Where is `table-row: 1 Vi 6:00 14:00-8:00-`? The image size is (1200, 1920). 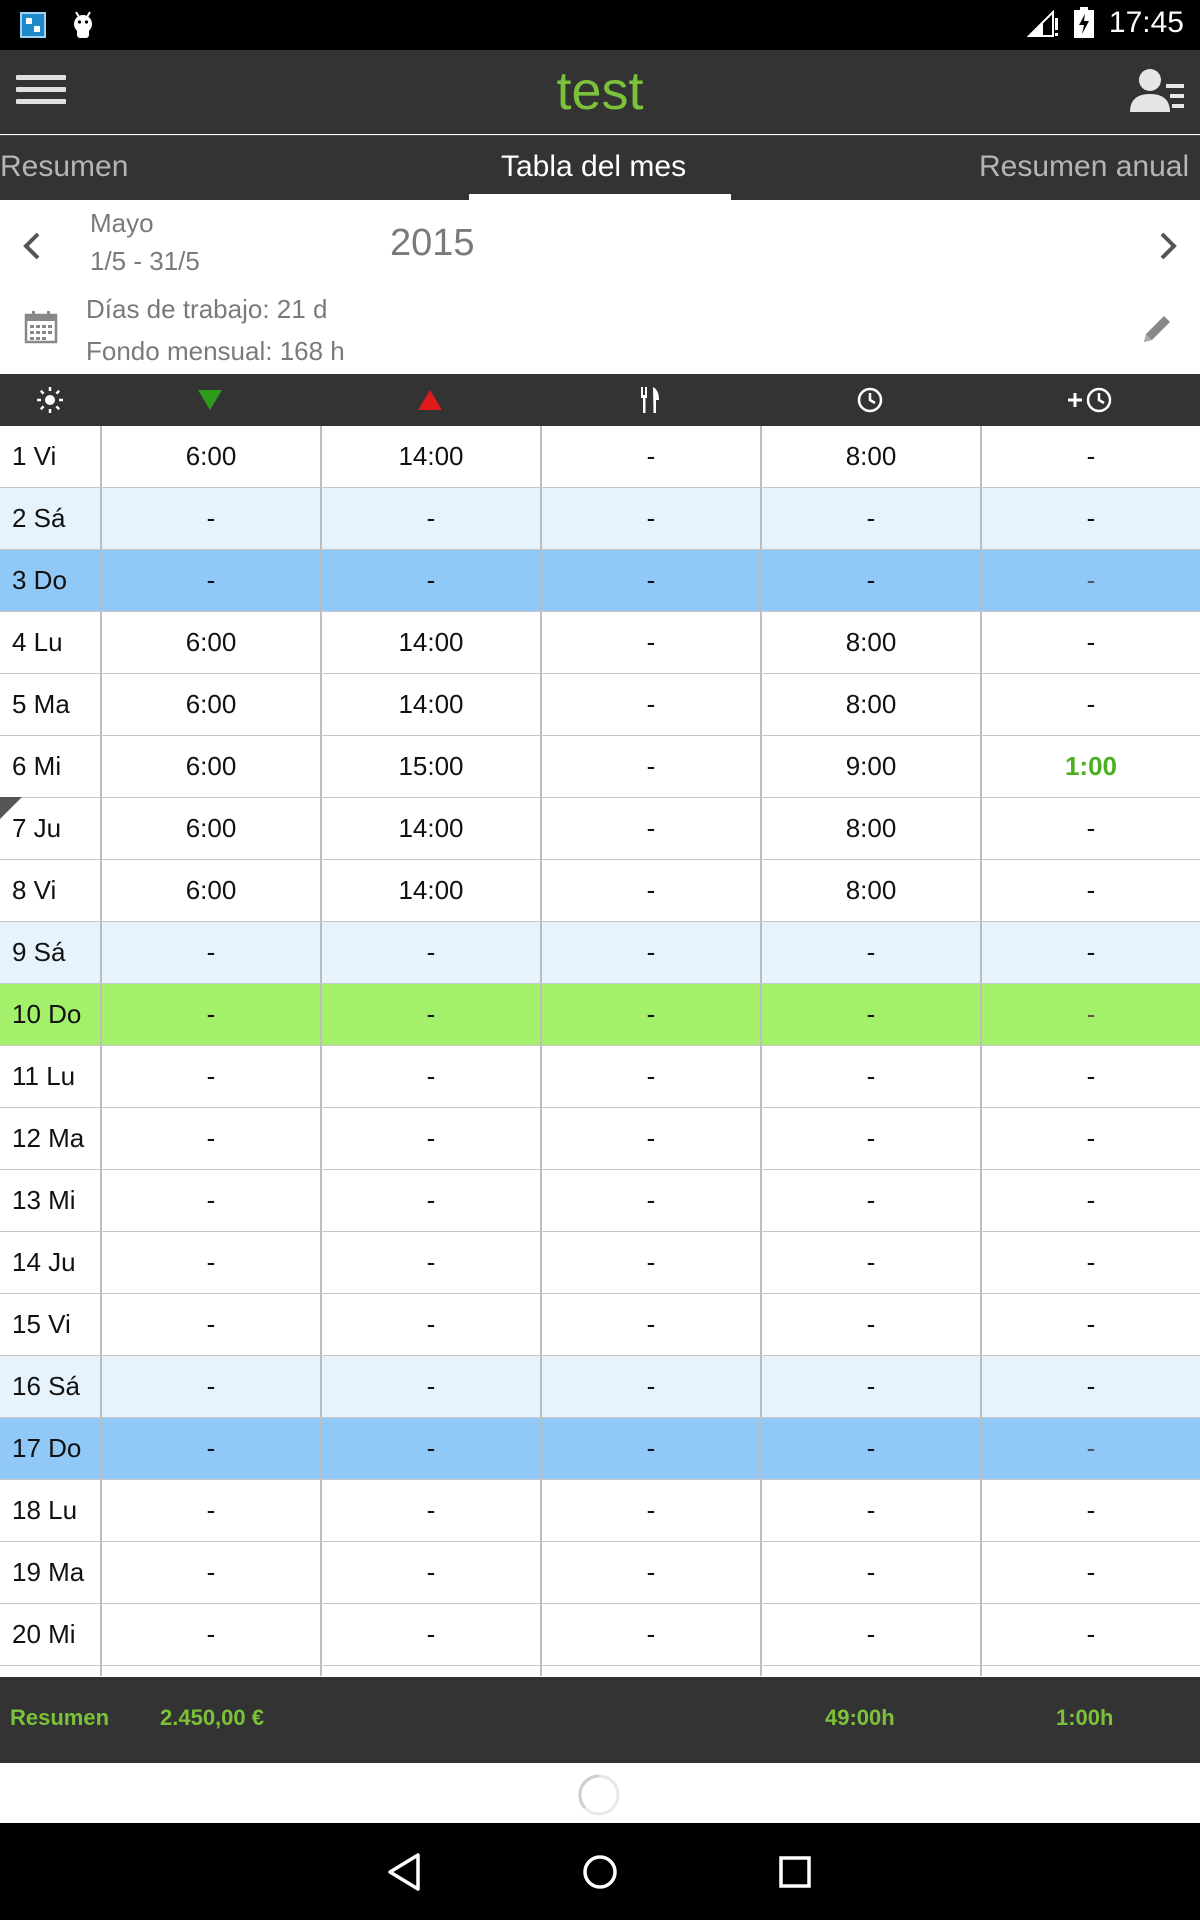
table-row: 1 Vi 6:00 14:00-8:00- is located at coordinates (600, 457).